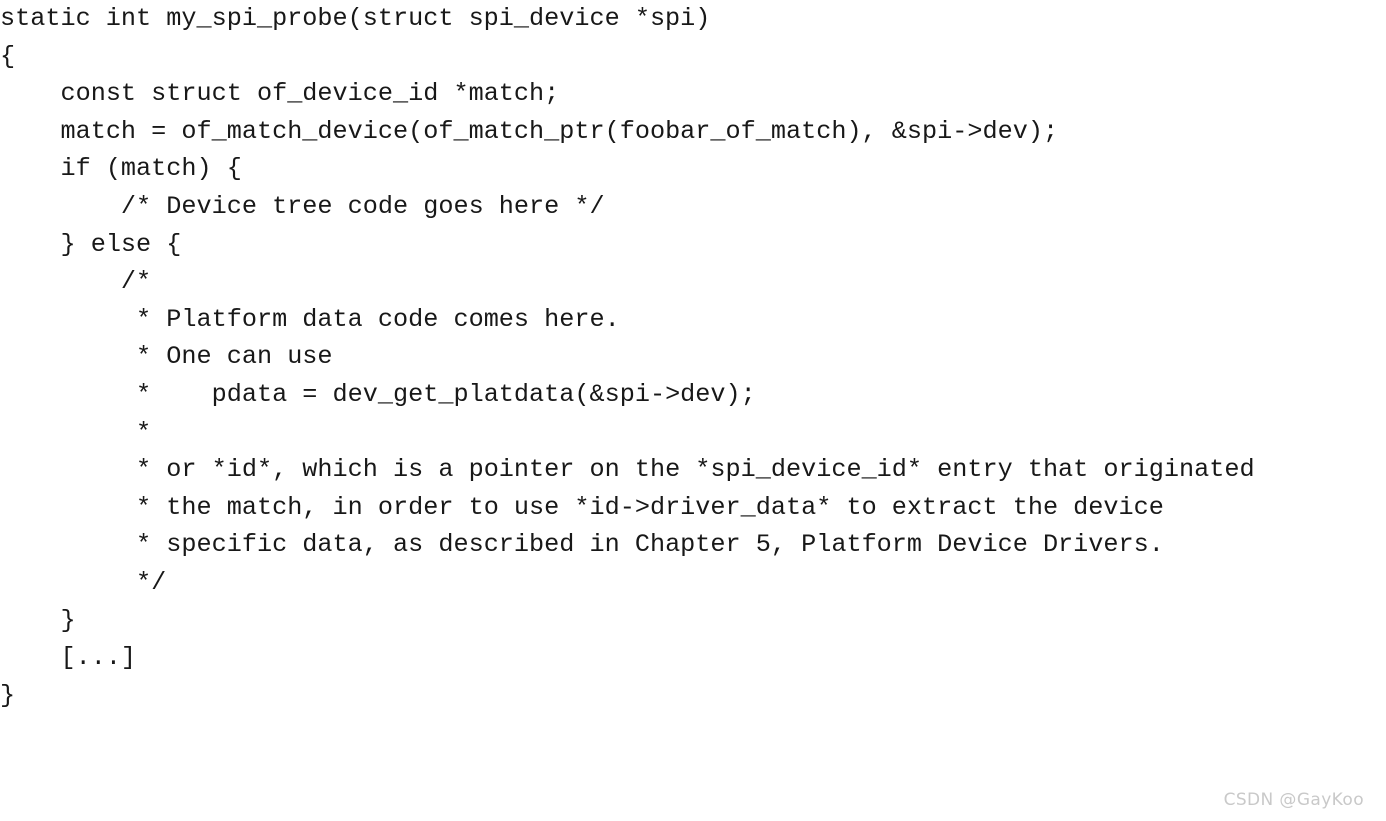 Image resolution: width=1386 pixels, height=821 pixels. I want to click on code-line: if (match) {, so click(121, 169).